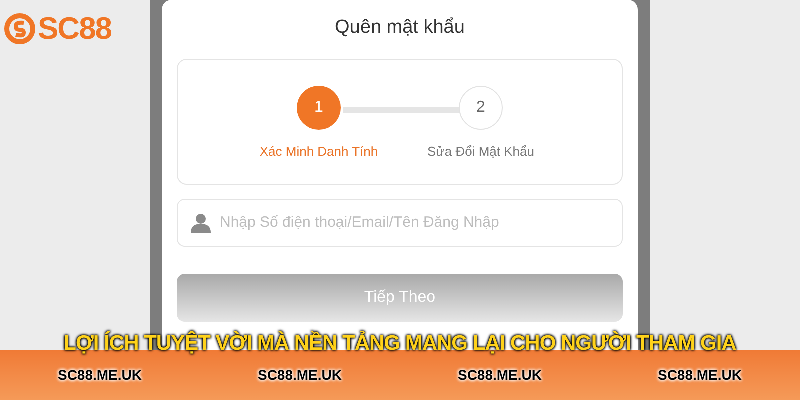 Image resolution: width=800 pixels, height=400 pixels. What do you see at coordinates (20, 29) in the screenshot?
I see `coin-icon` at bounding box center [20, 29].